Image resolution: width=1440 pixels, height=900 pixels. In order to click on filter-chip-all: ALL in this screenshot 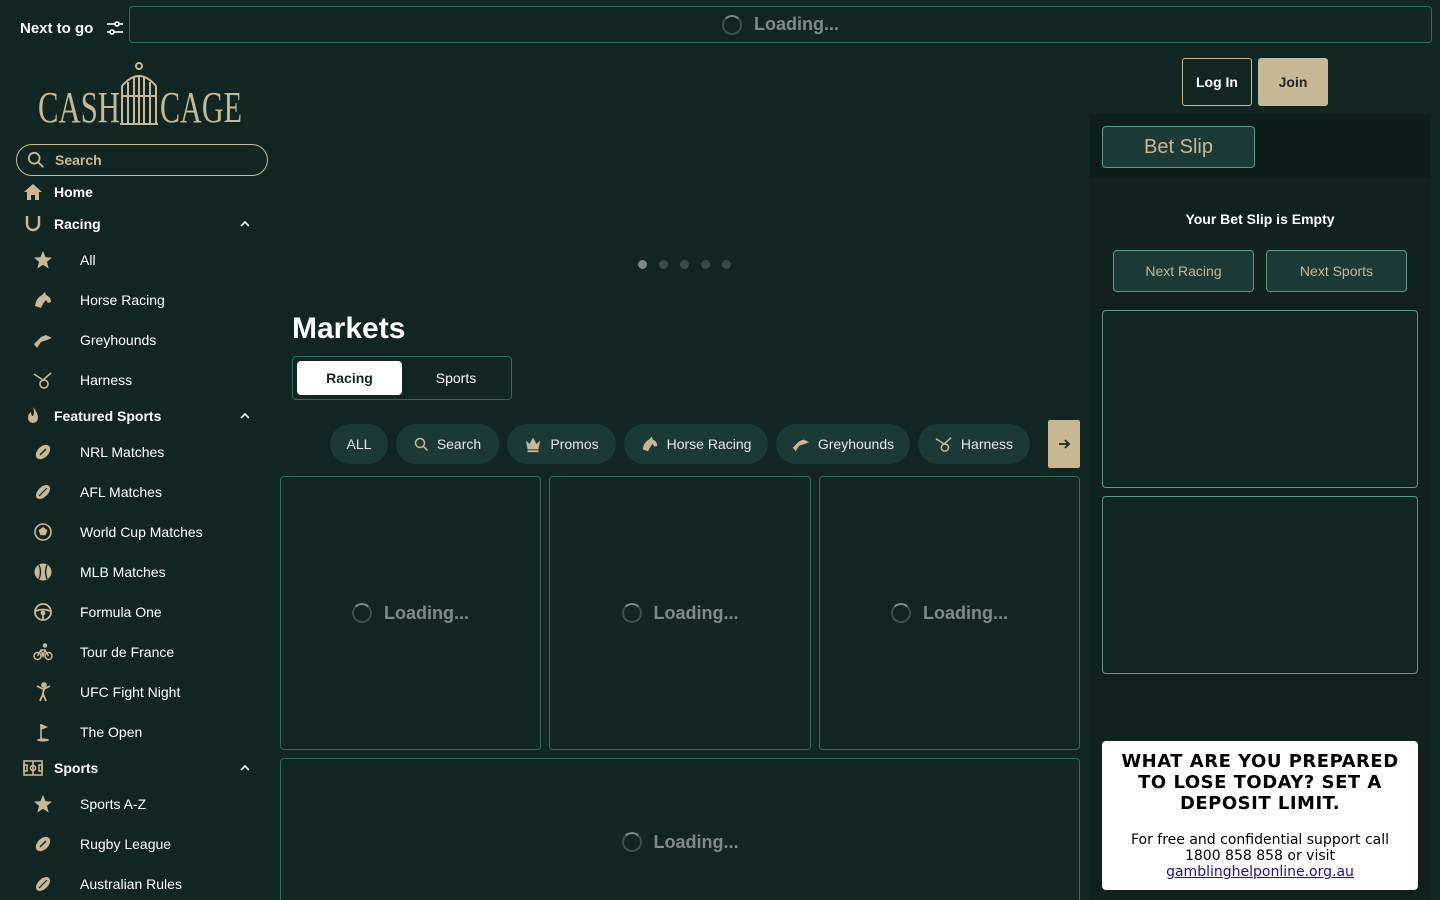, I will do `click(359, 444)`.